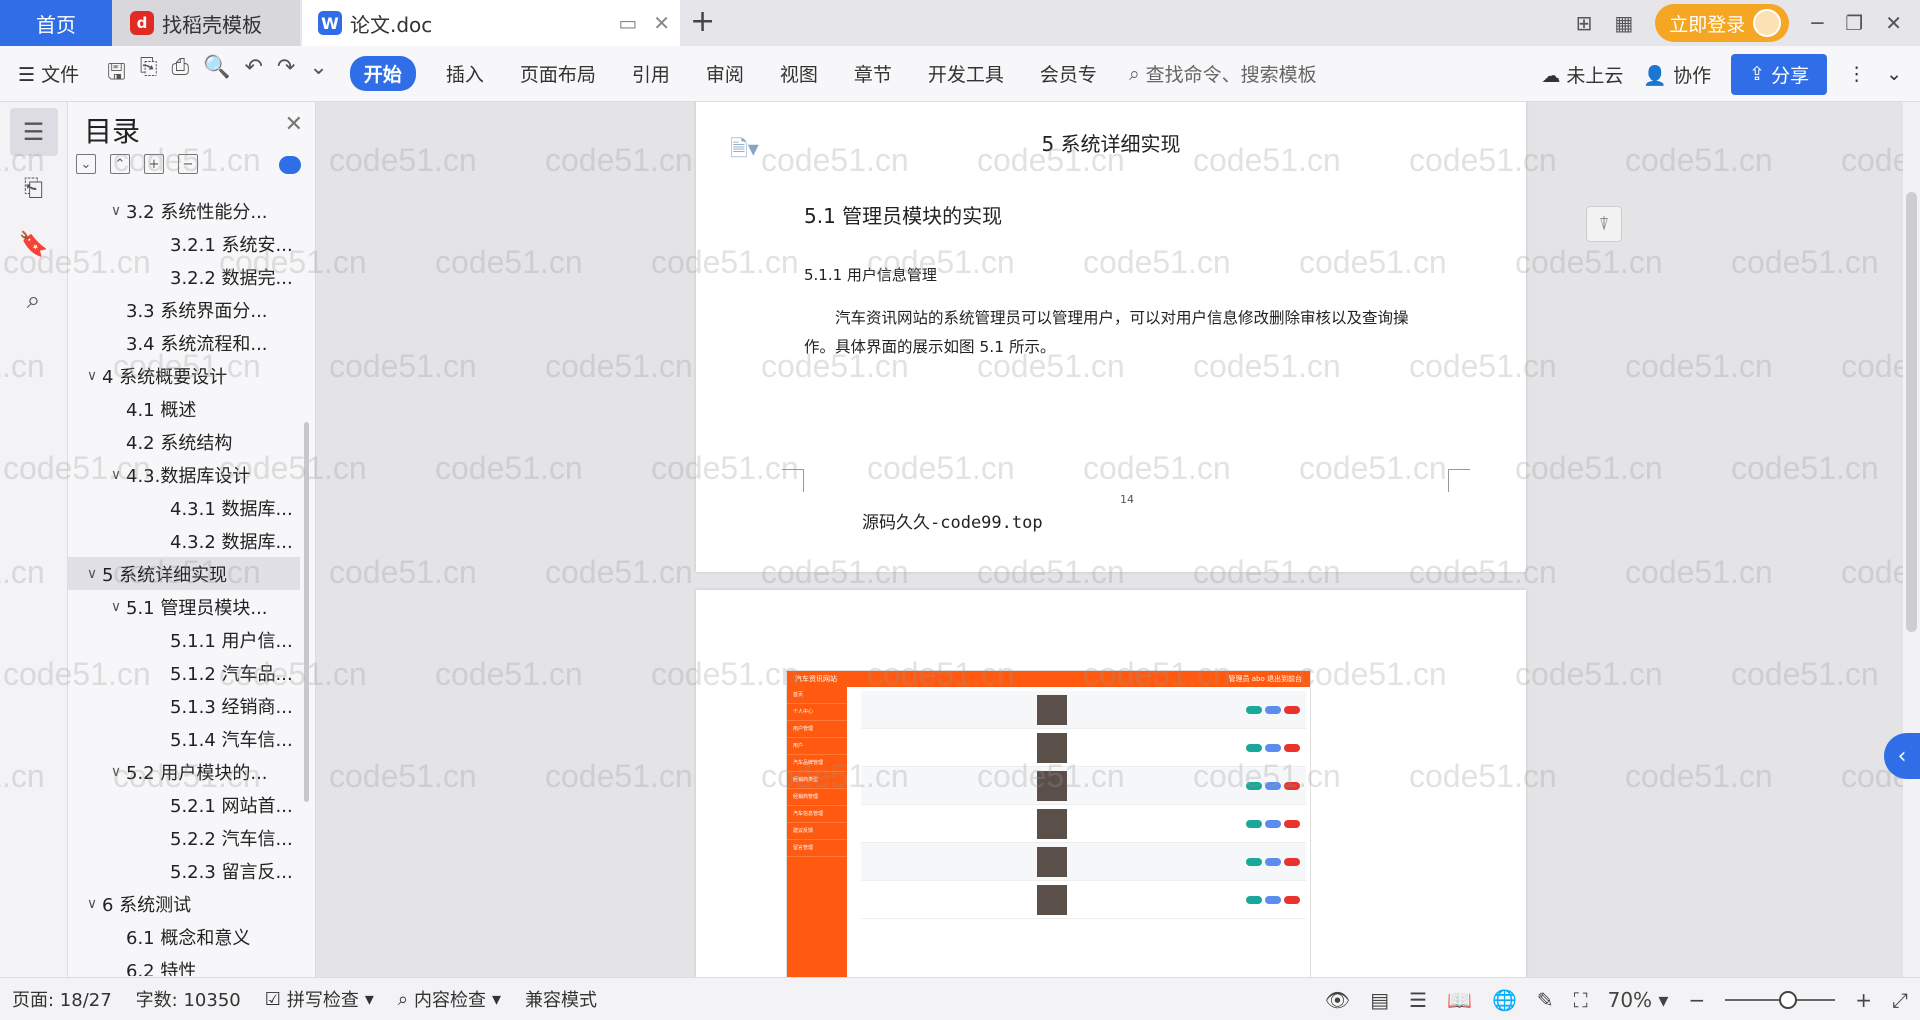 This screenshot has height=1020, width=1920. Describe the element at coordinates (306, 612) in the screenshot. I see `toc-scrollbar` at that location.